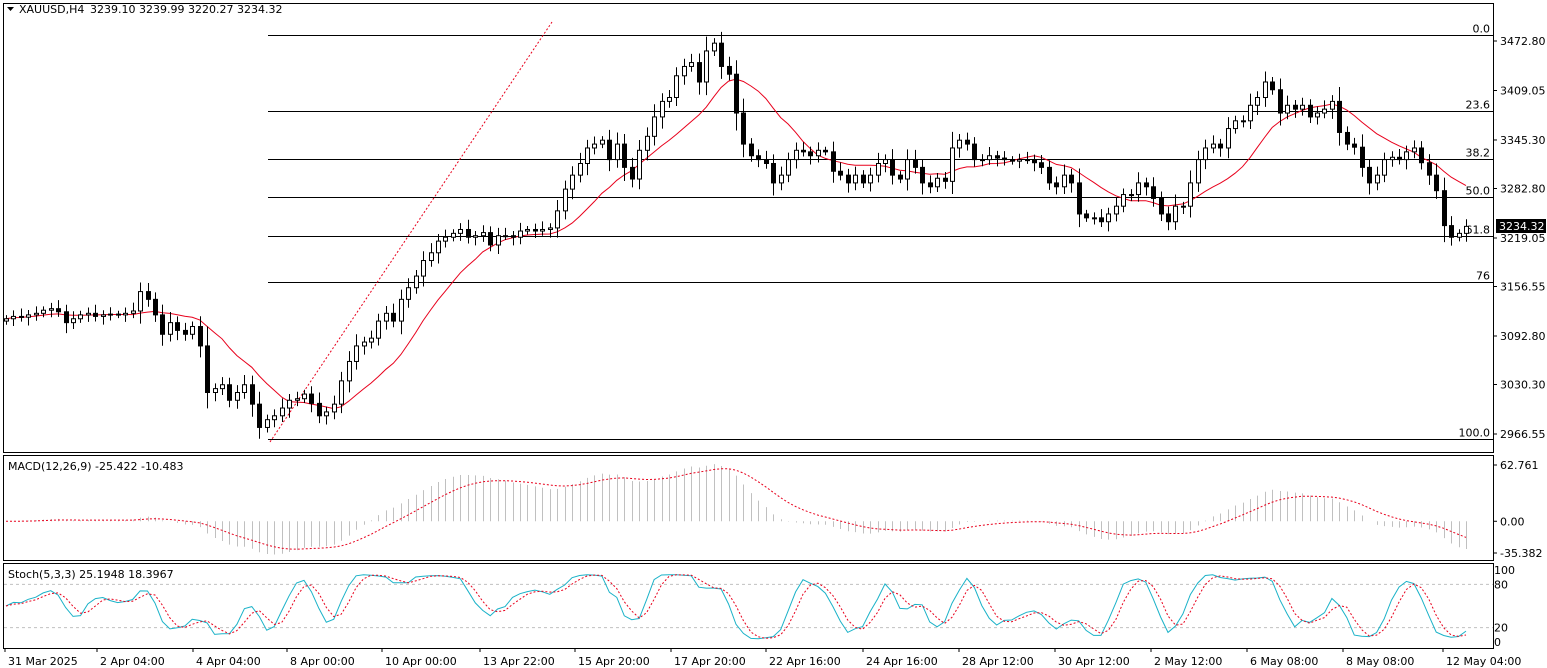 The height and width of the screenshot is (668, 1547). What do you see at coordinates (1512, 521) in the screenshot?
I see `macd-tick-label: 0.00` at bounding box center [1512, 521].